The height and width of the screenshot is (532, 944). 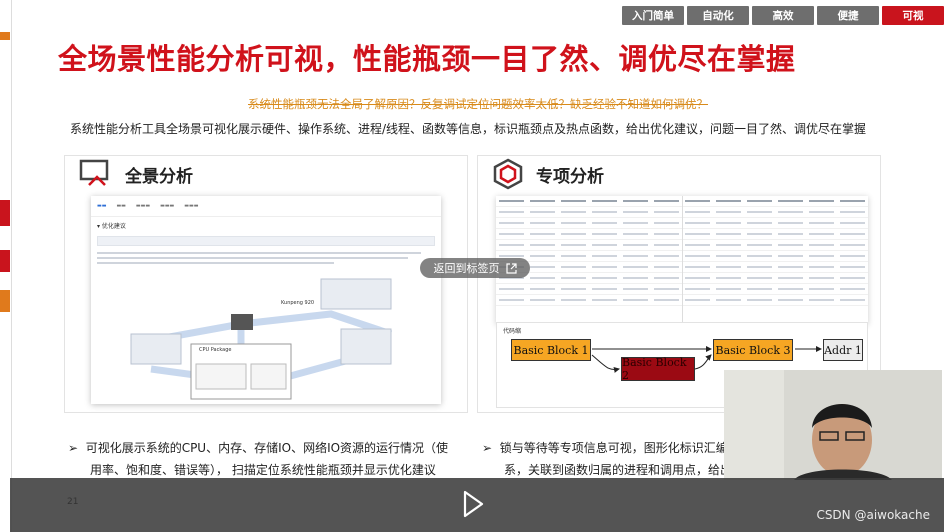 What do you see at coordinates (478, 104) in the screenshot?
I see `slide-subtitle: 系统性能瓶颈无法全局了解原因？反复调试定位问题效率太低？缺乏经验不知道如何调优？` at bounding box center [478, 104].